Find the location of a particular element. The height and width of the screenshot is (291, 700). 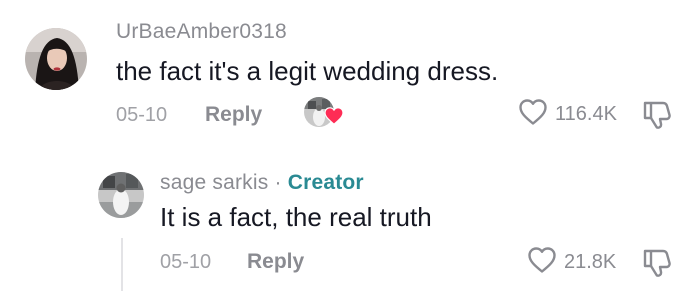

like-count: 116.4K is located at coordinates (586, 114).